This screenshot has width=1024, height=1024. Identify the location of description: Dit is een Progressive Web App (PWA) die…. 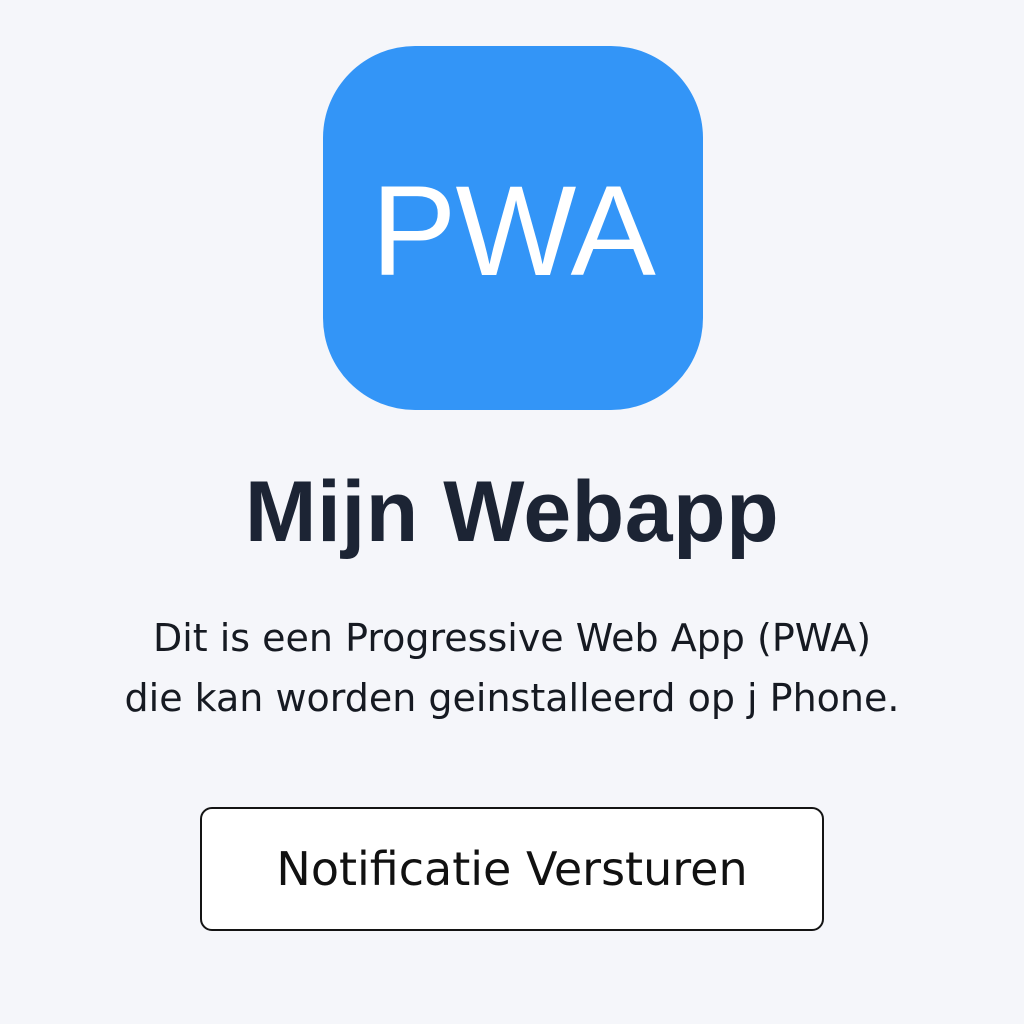
(512, 668).